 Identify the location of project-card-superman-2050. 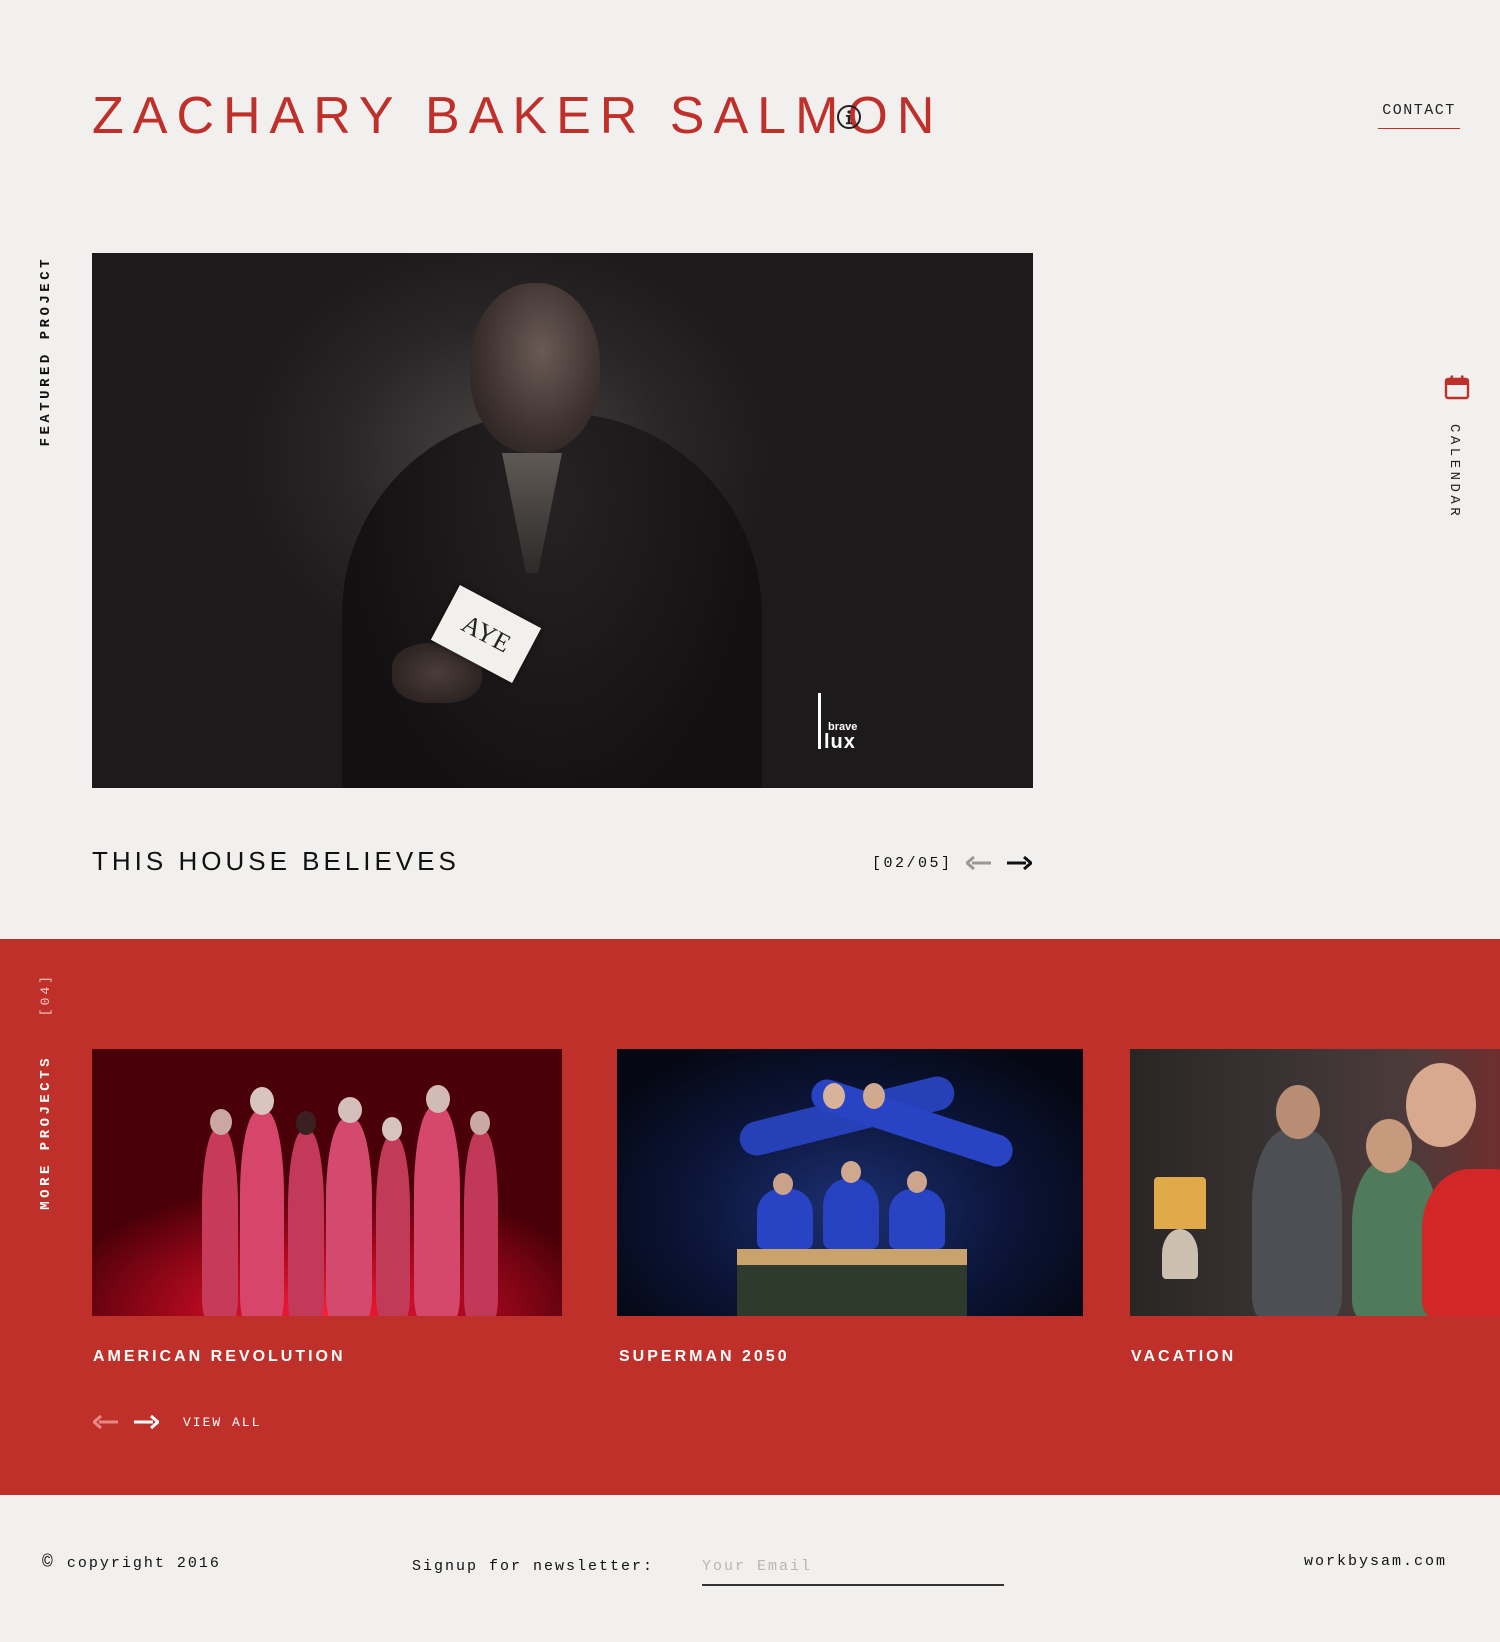
(850, 1182).